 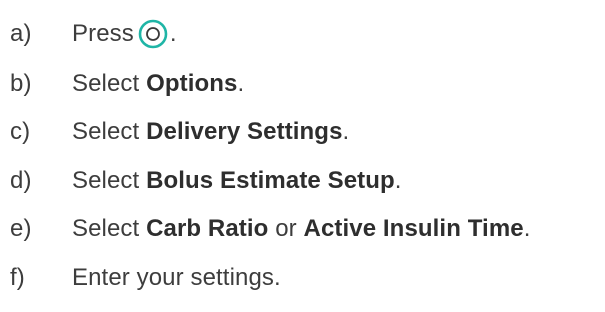 I want to click on step-marker: d), so click(x=21, y=180).